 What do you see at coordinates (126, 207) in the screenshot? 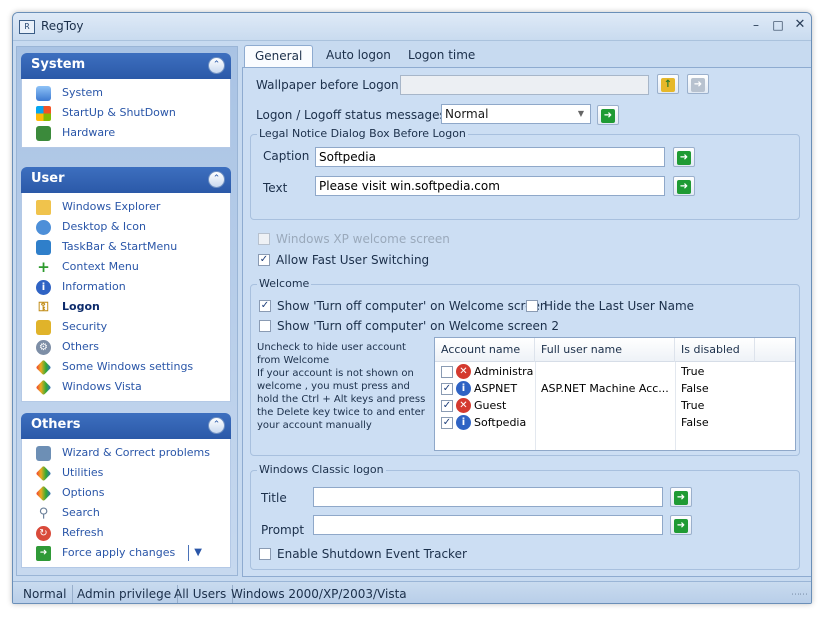
I see `sidebar-item-windows-explorer: Windows Explorer` at bounding box center [126, 207].